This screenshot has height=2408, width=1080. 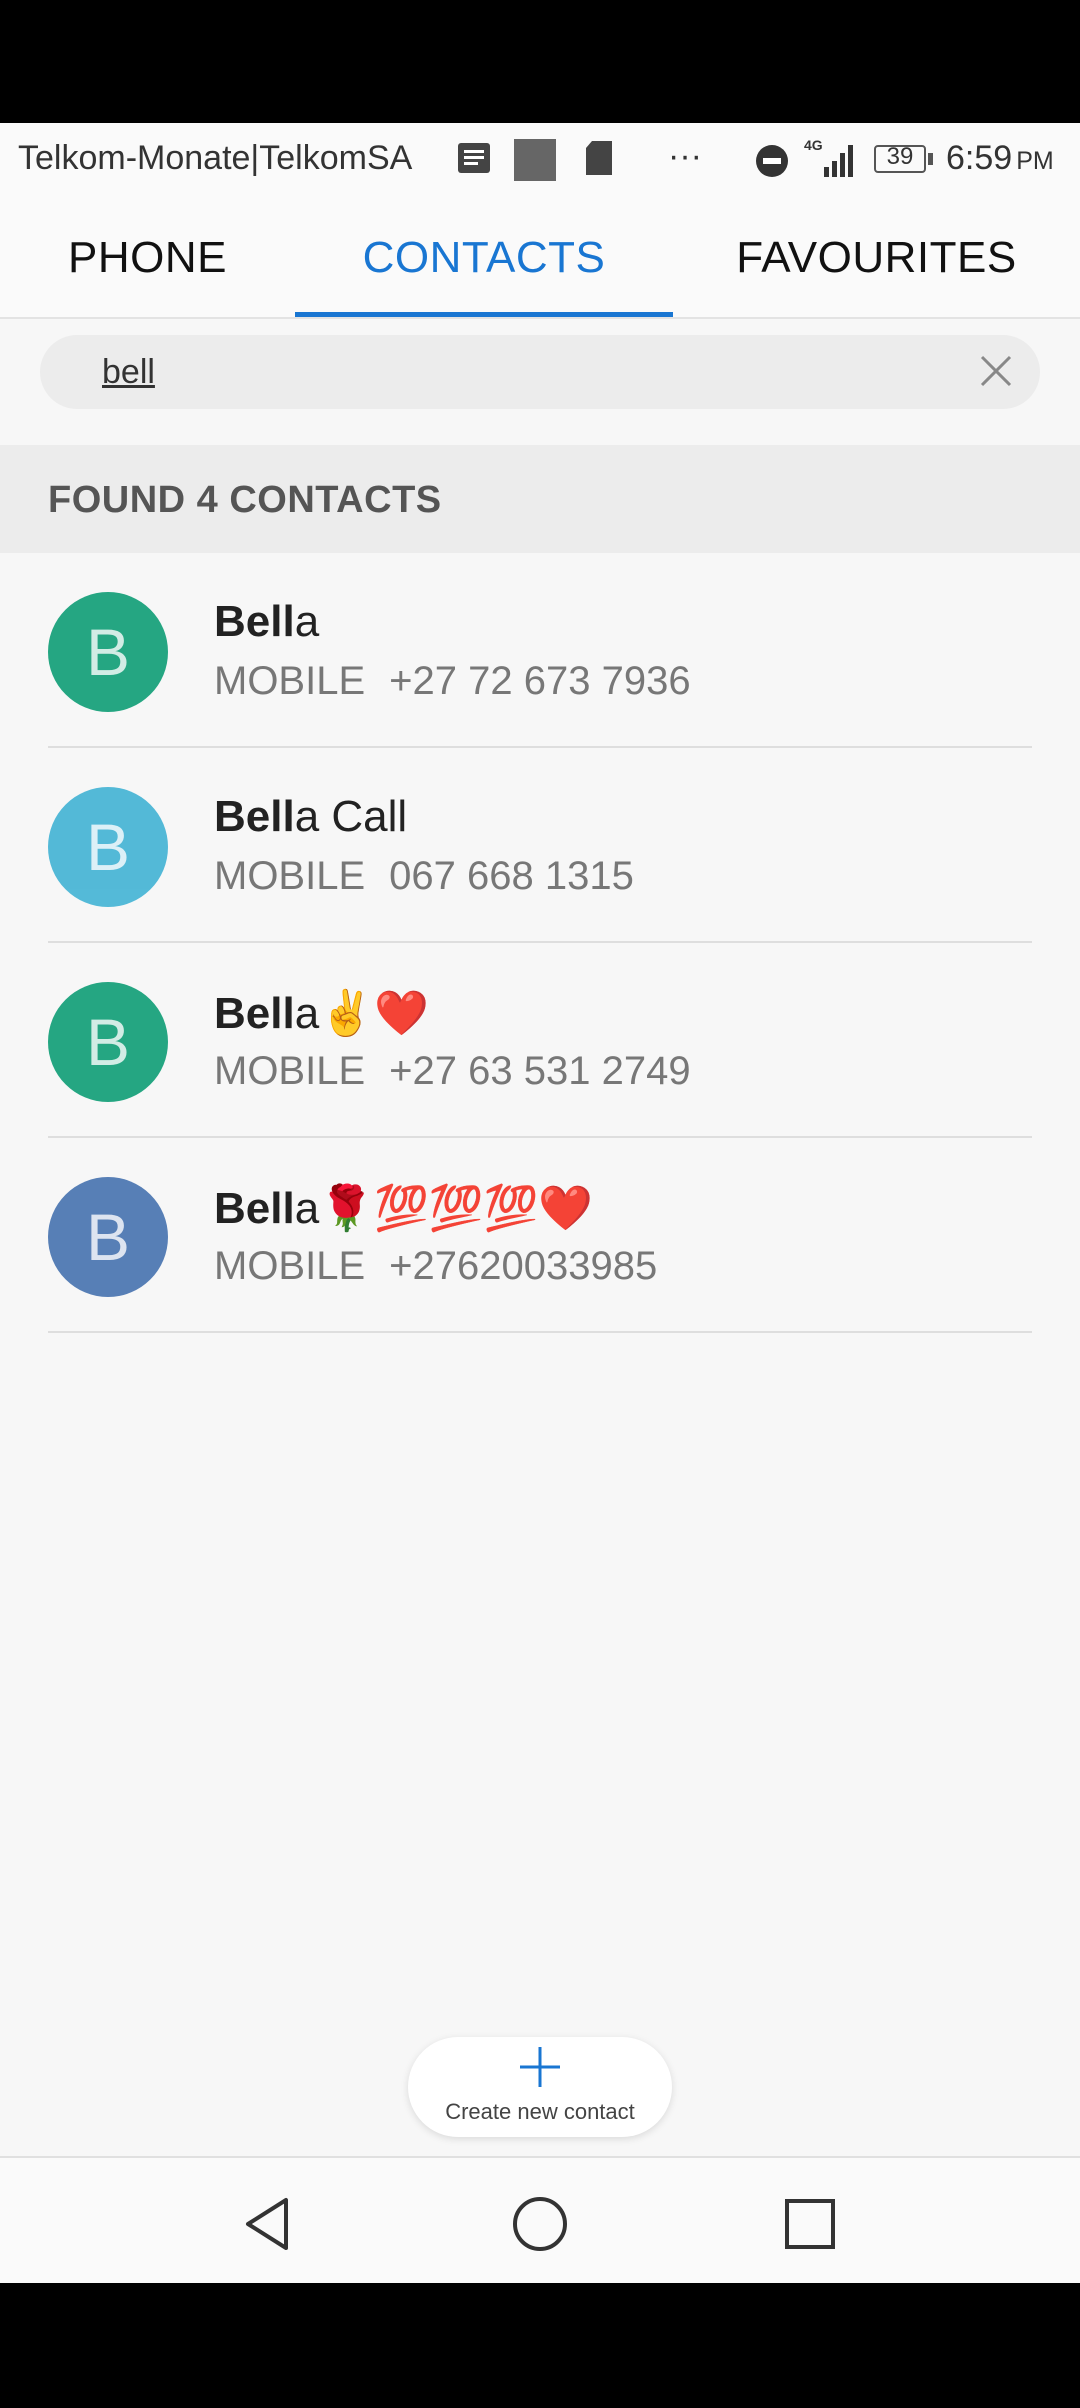 I want to click on tab-favourites: FAVOURITES, so click(x=876, y=258).